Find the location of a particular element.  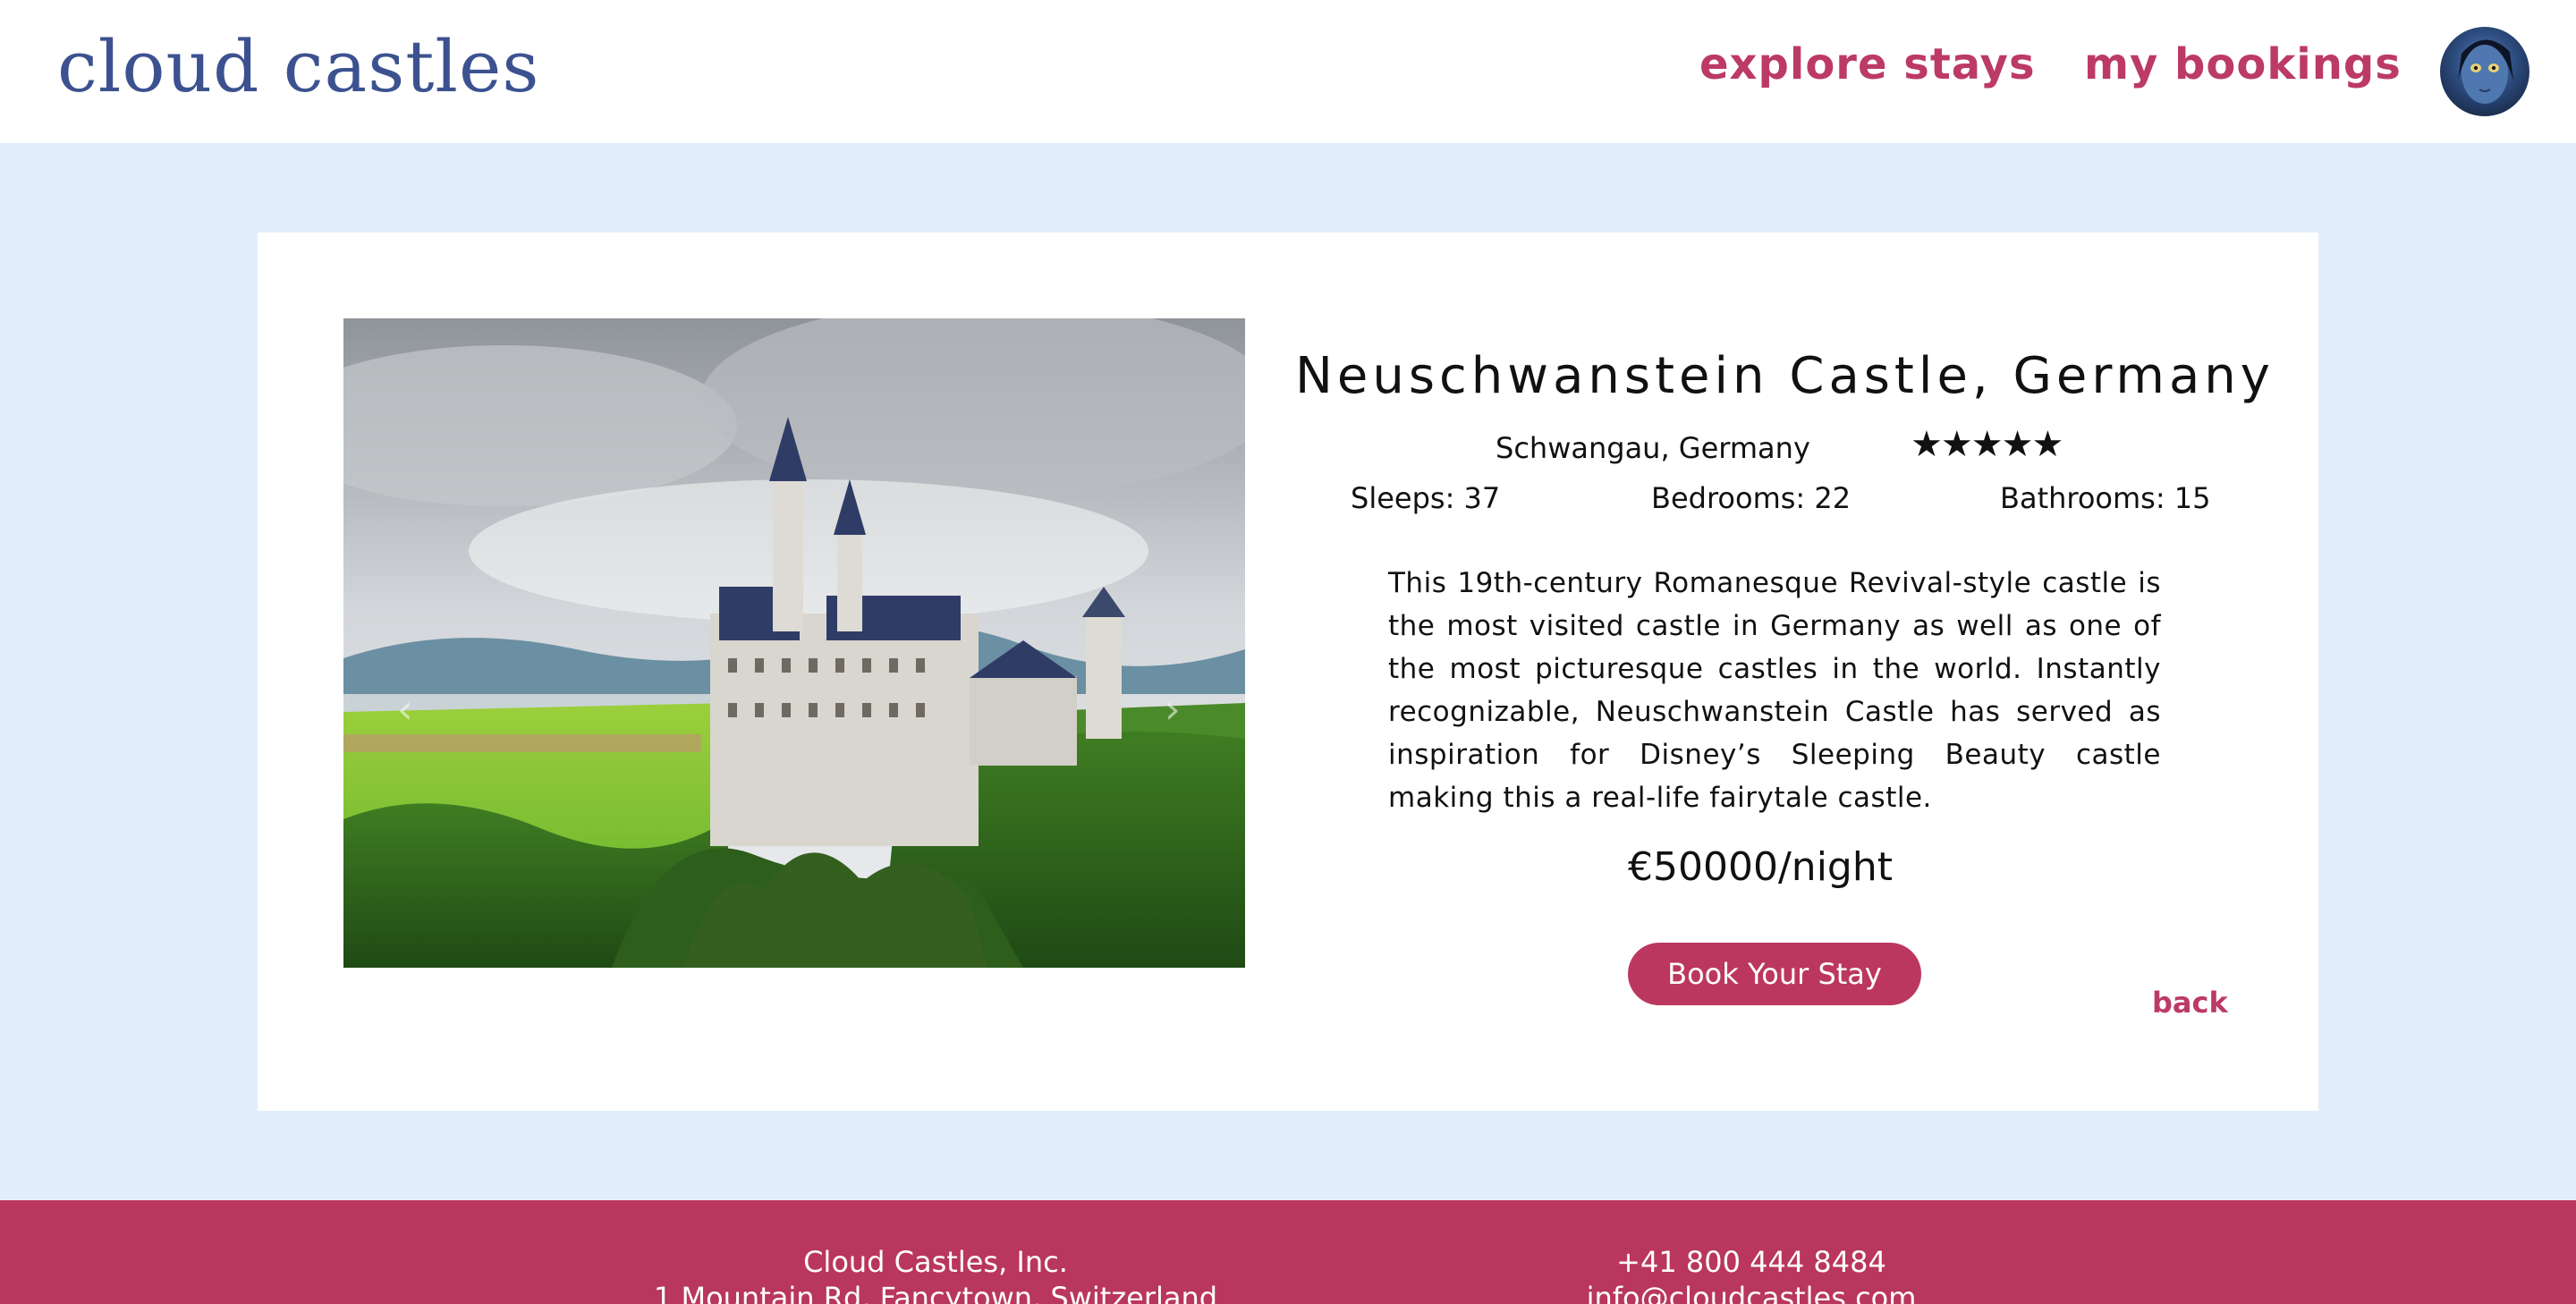

footer-phone: +41 800 444 8484 is located at coordinates (1751, 1262).